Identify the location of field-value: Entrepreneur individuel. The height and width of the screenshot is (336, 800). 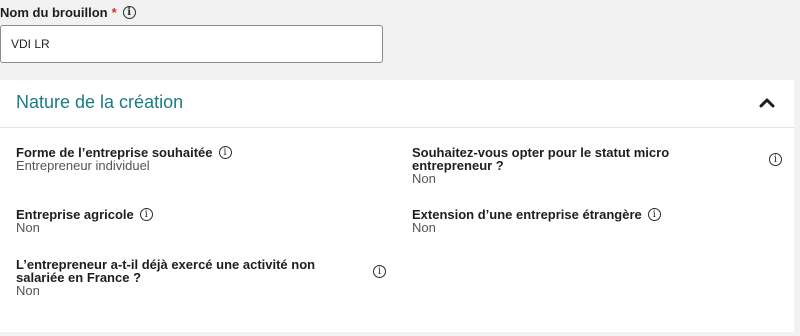
(83, 165).